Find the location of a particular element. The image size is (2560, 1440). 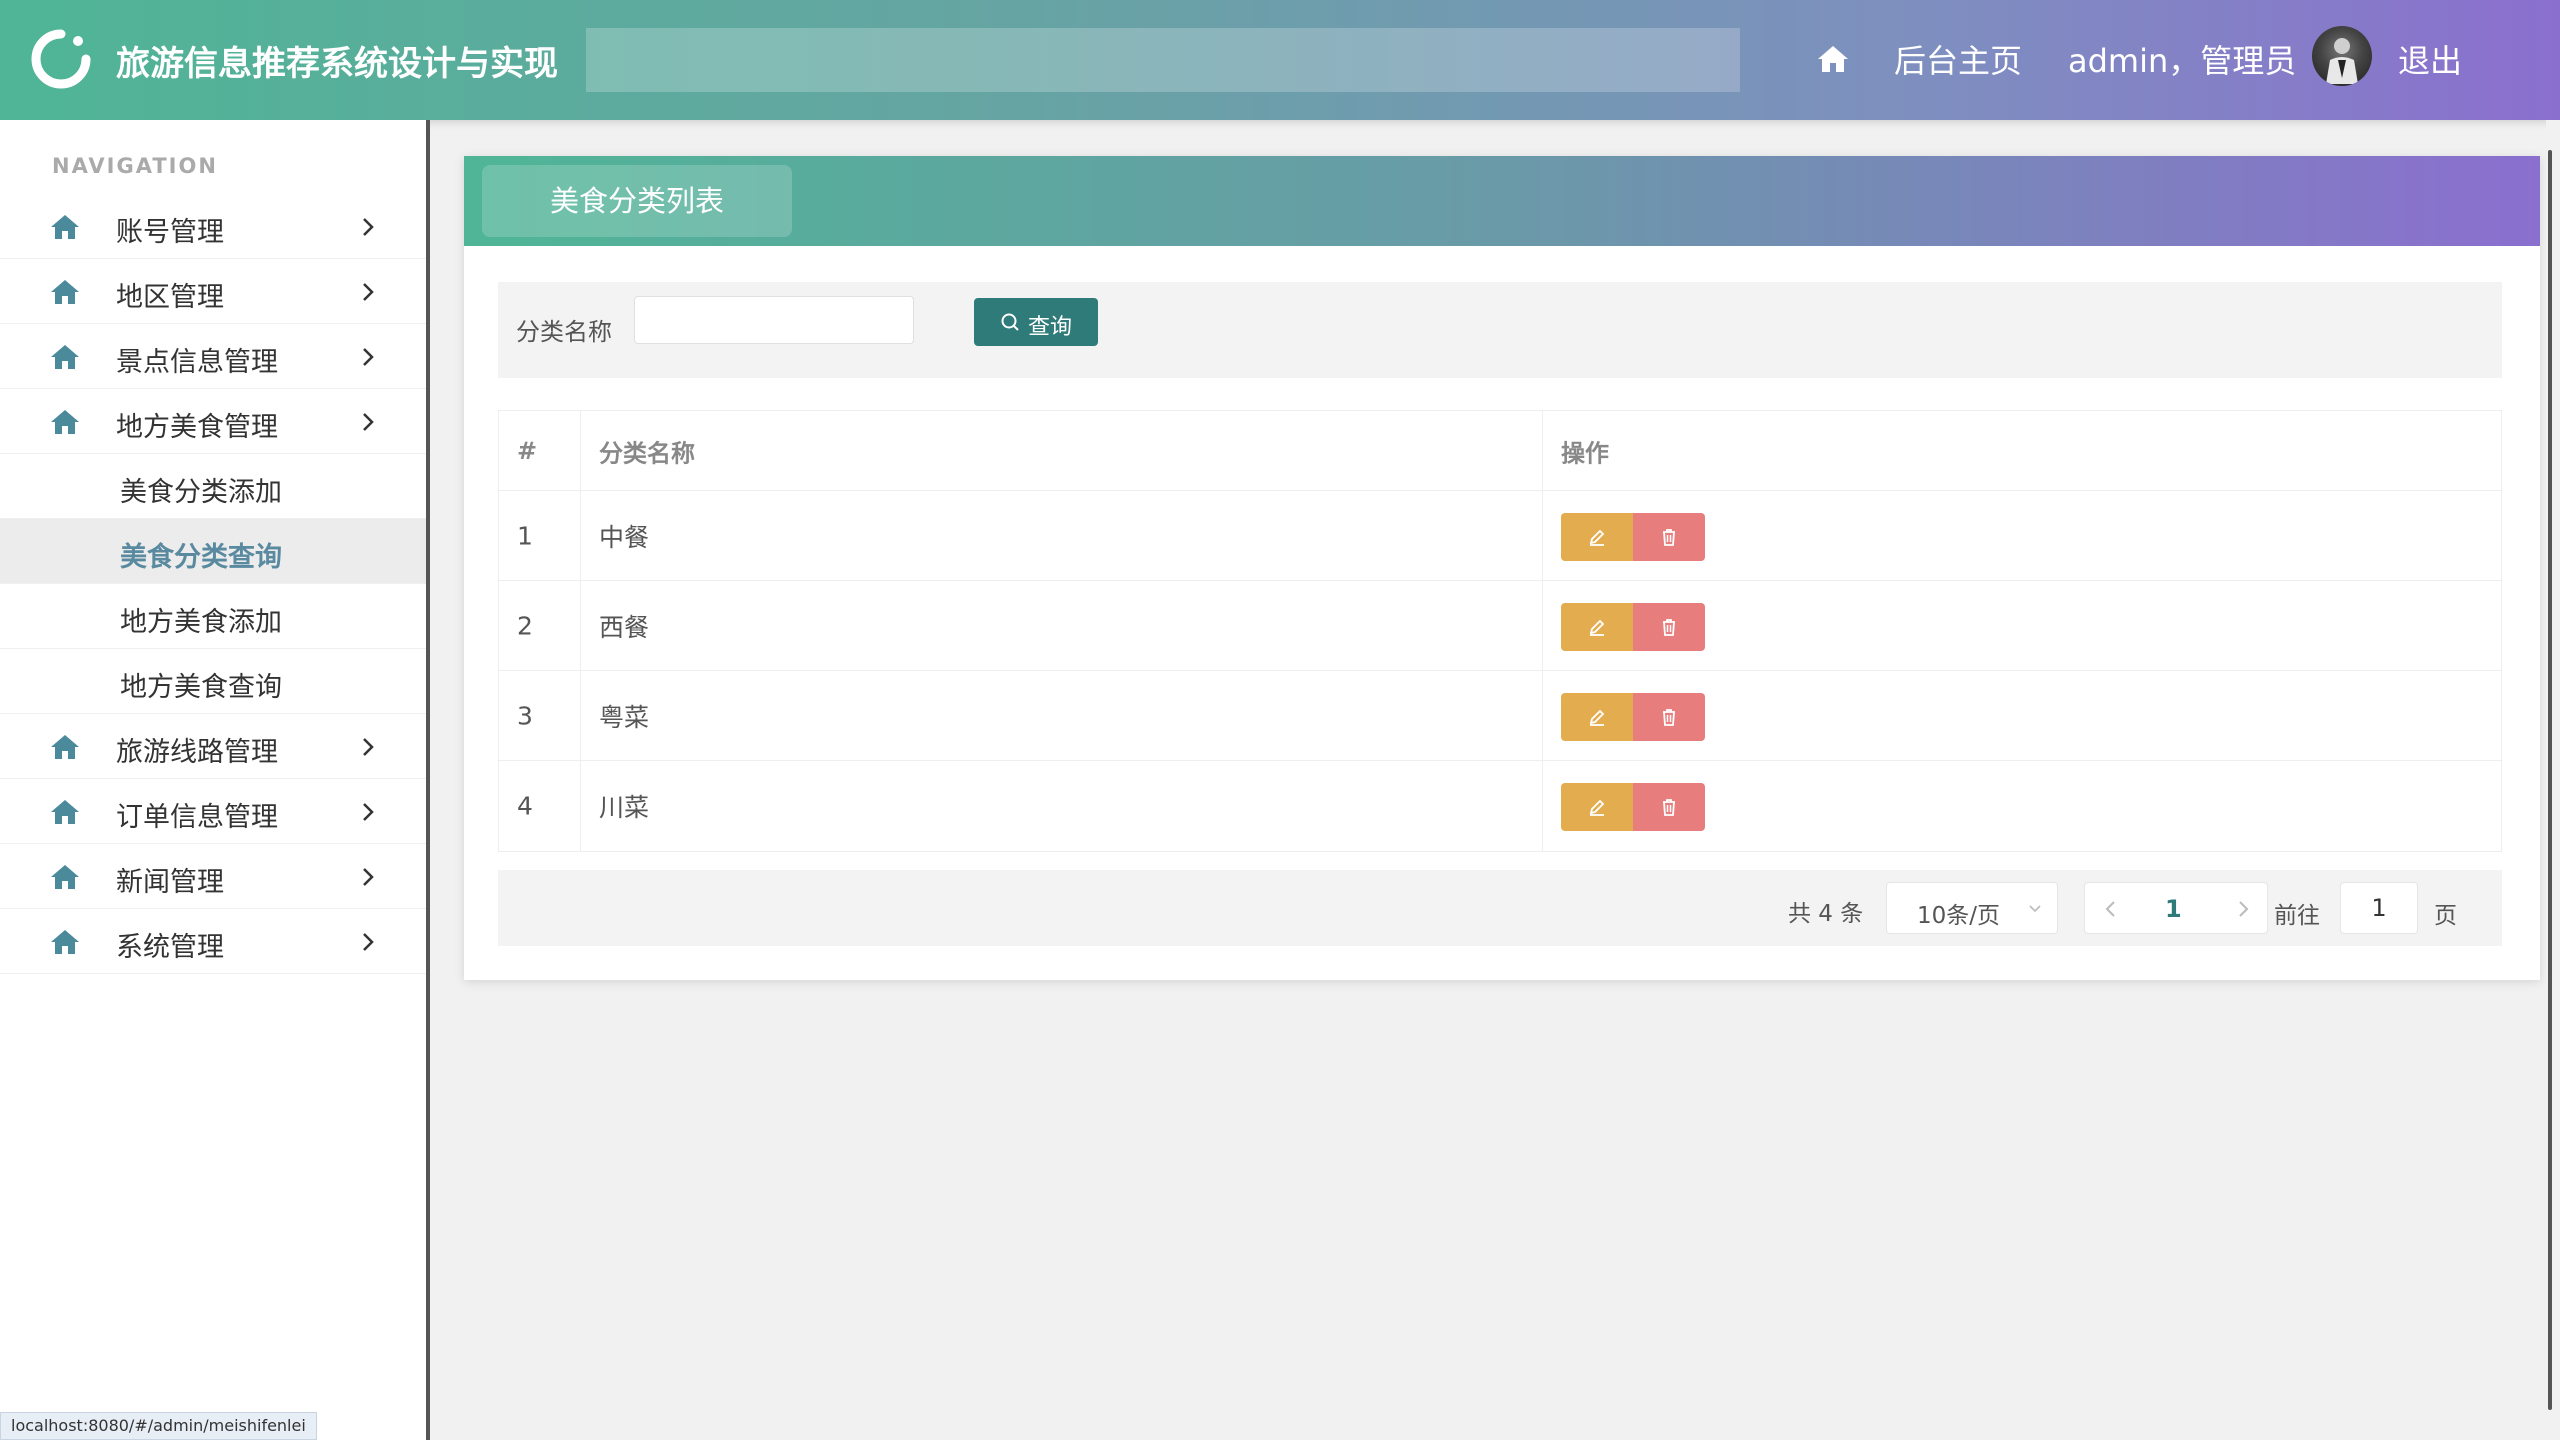

column-header-text: 操作 is located at coordinates (1585, 453).